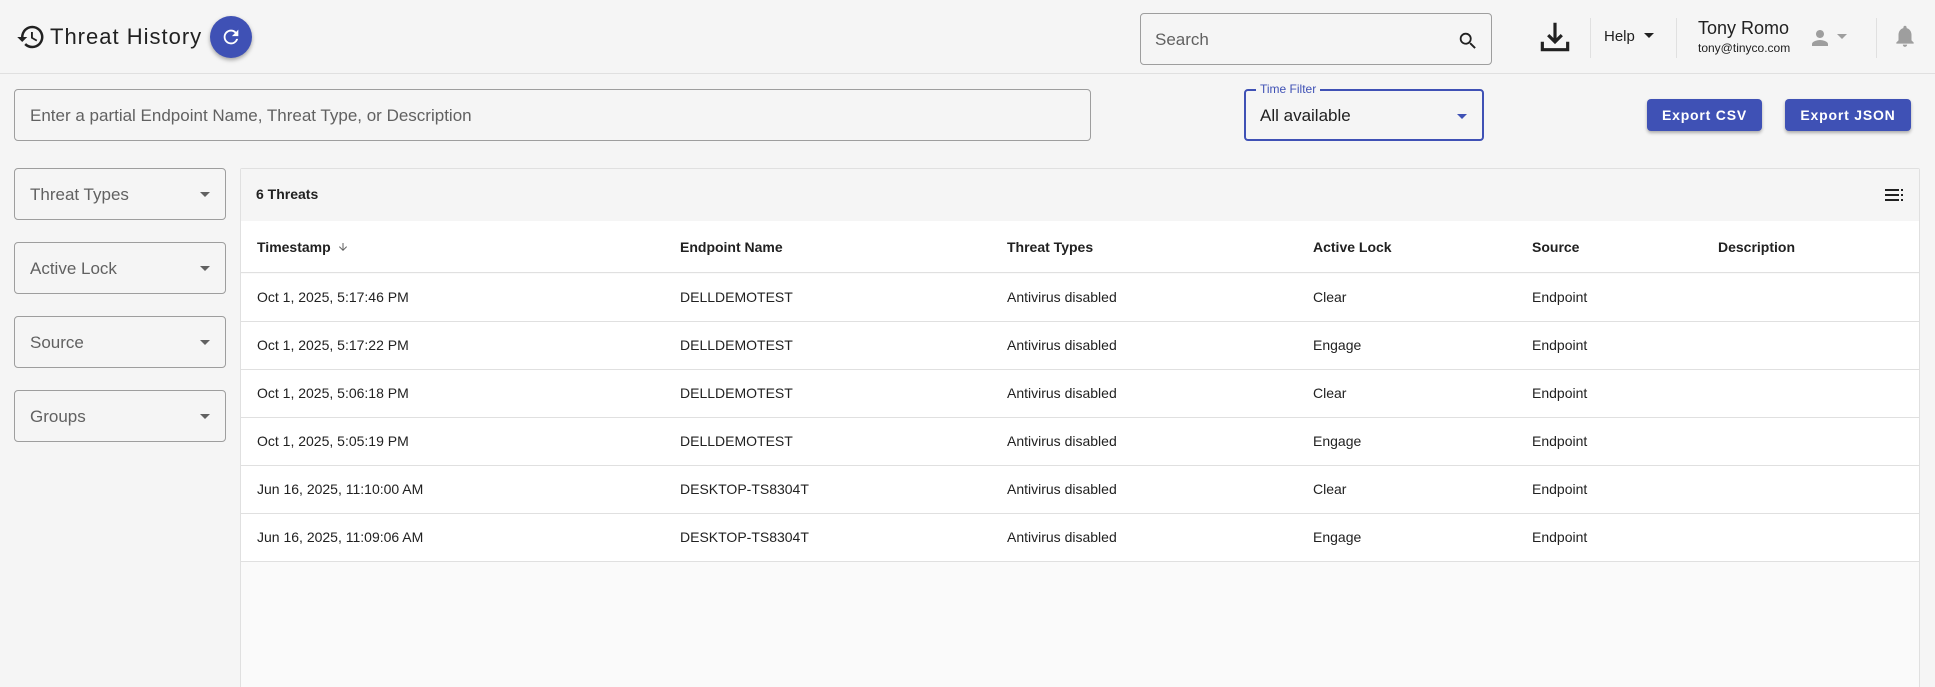 This screenshot has width=1935, height=687. Describe the element at coordinates (340, 537) in the screenshot. I see `cell-timestamp: Jun 16, 2025, 11:09:06 AM` at that location.